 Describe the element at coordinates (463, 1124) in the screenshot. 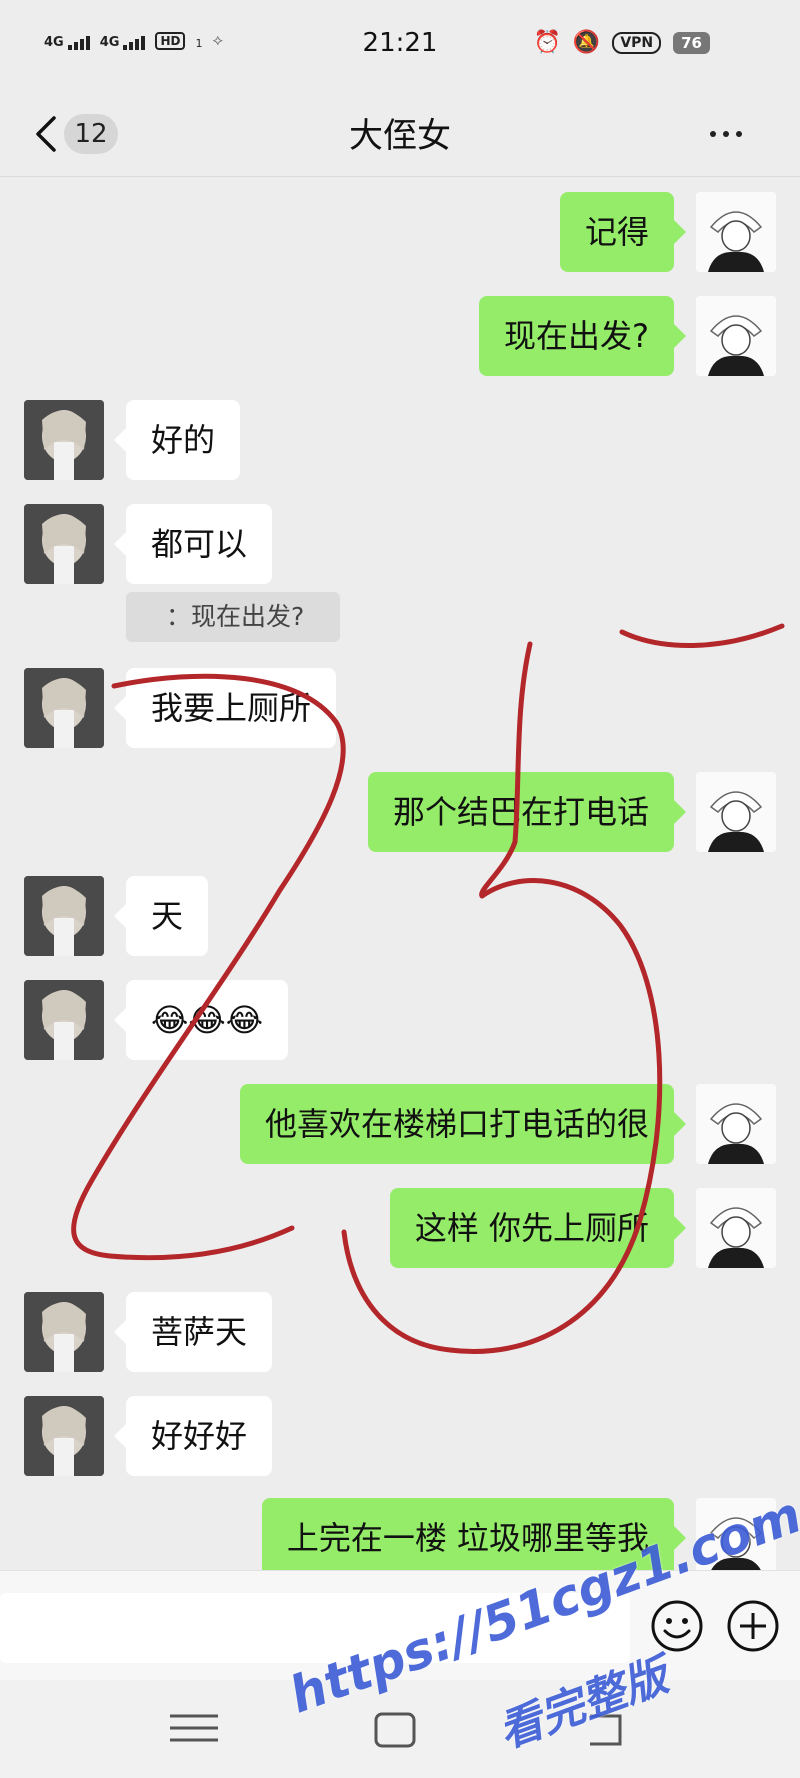

I see `message-bubble: 他喜欢在楼梯口打电话的很` at that location.